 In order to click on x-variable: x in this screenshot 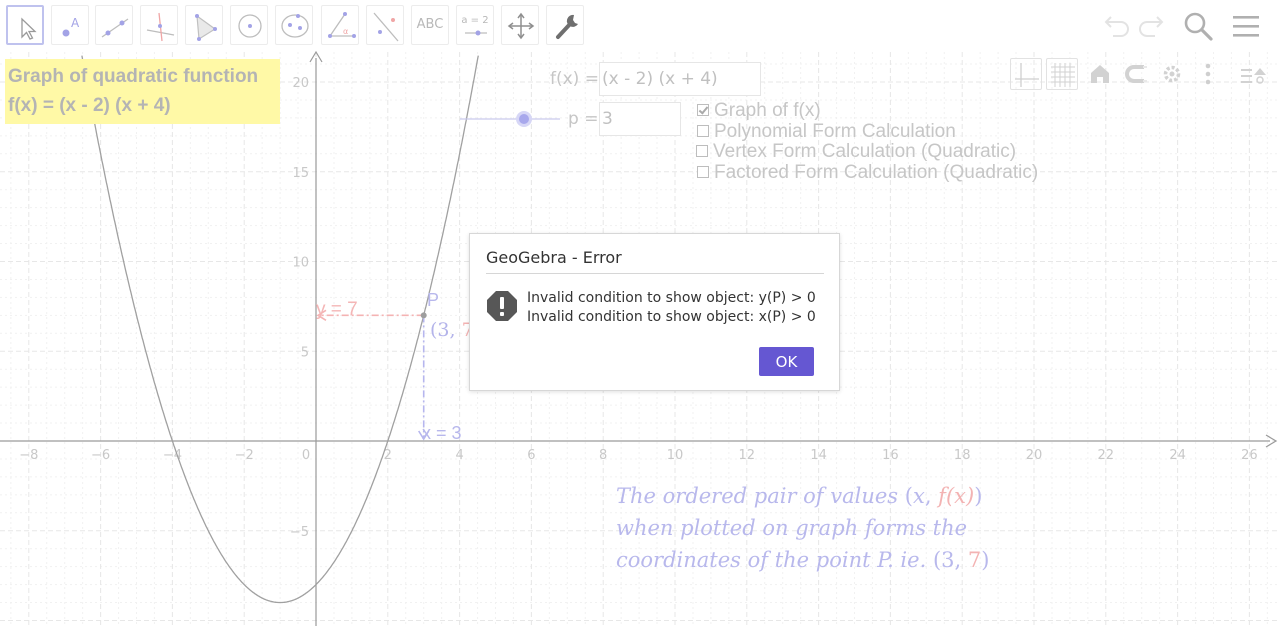, I will do `click(918, 496)`.